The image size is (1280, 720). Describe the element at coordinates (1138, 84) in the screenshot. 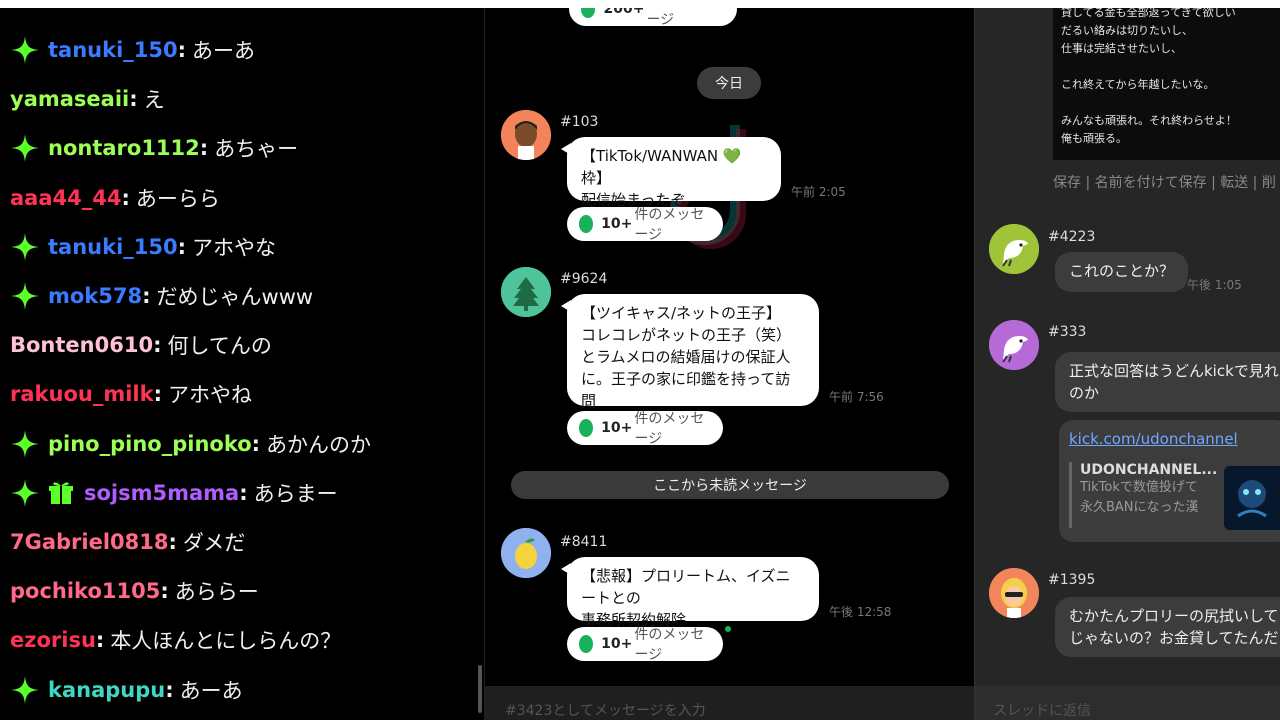

I see `image-text-line: これ終えてから年越したいな。` at that location.